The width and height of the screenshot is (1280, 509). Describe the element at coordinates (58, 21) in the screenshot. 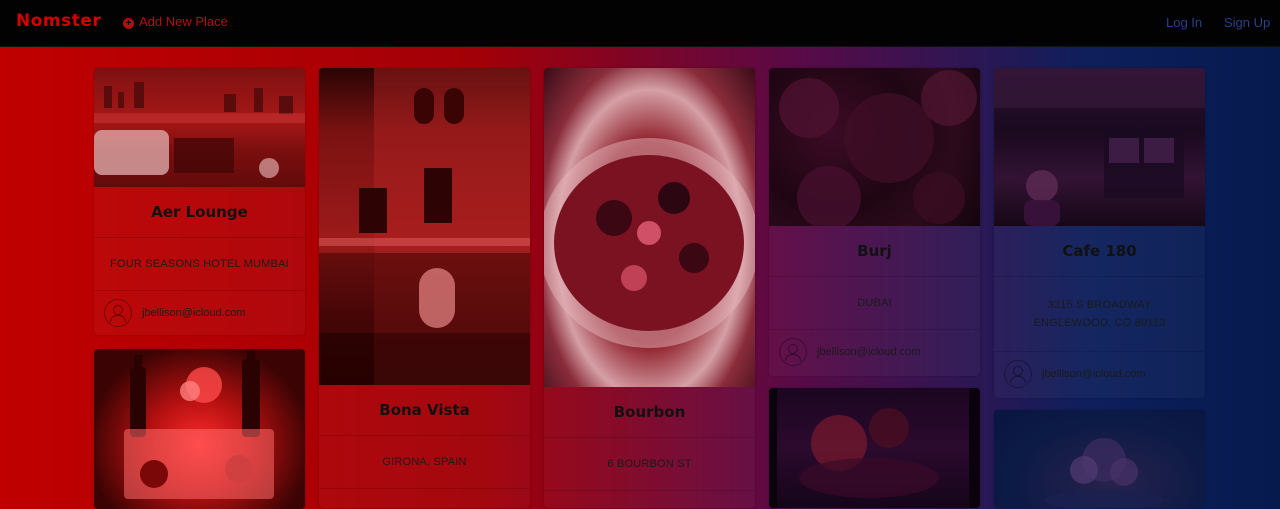

I see `brand-logo: Nomster` at that location.